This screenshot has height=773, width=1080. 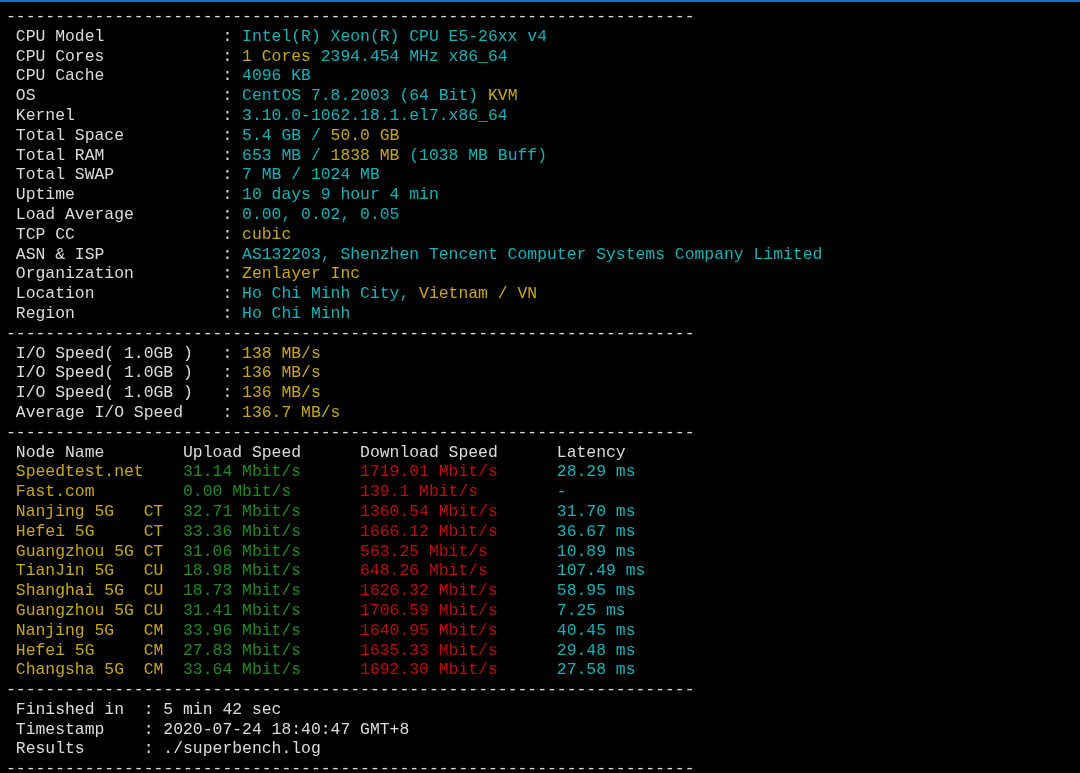 I want to click on table-cell: 648.26 Mbit/s, so click(x=424, y=571).